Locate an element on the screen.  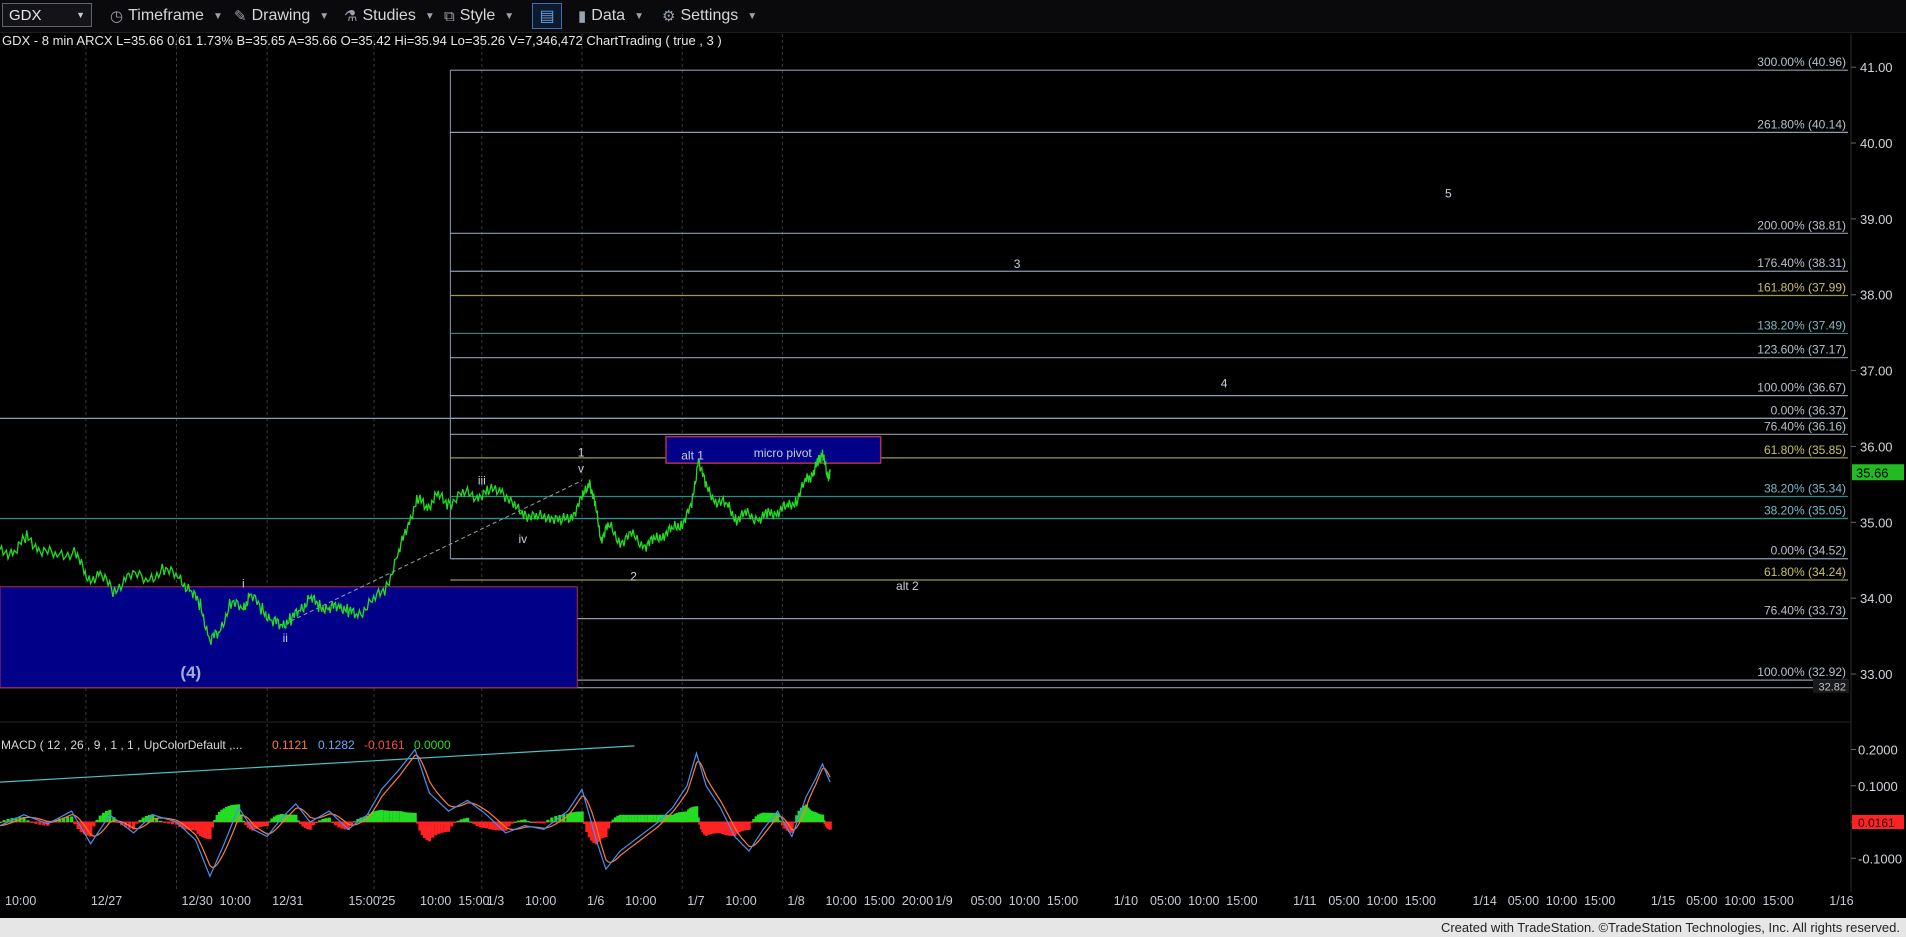
timeframe-menu: ◷ Timeframe ▼ is located at coordinates (166, 16).